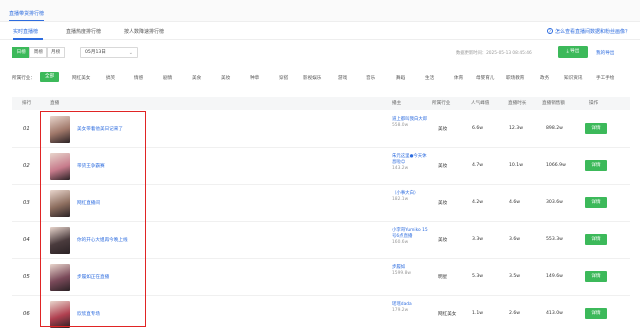 This screenshot has height=329, width=640. Describe the element at coordinates (26, 314) in the screenshot. I see `rank: 06` at that location.